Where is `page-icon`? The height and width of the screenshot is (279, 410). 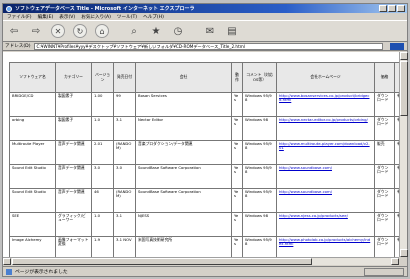 page-icon is located at coordinates (9, 271).